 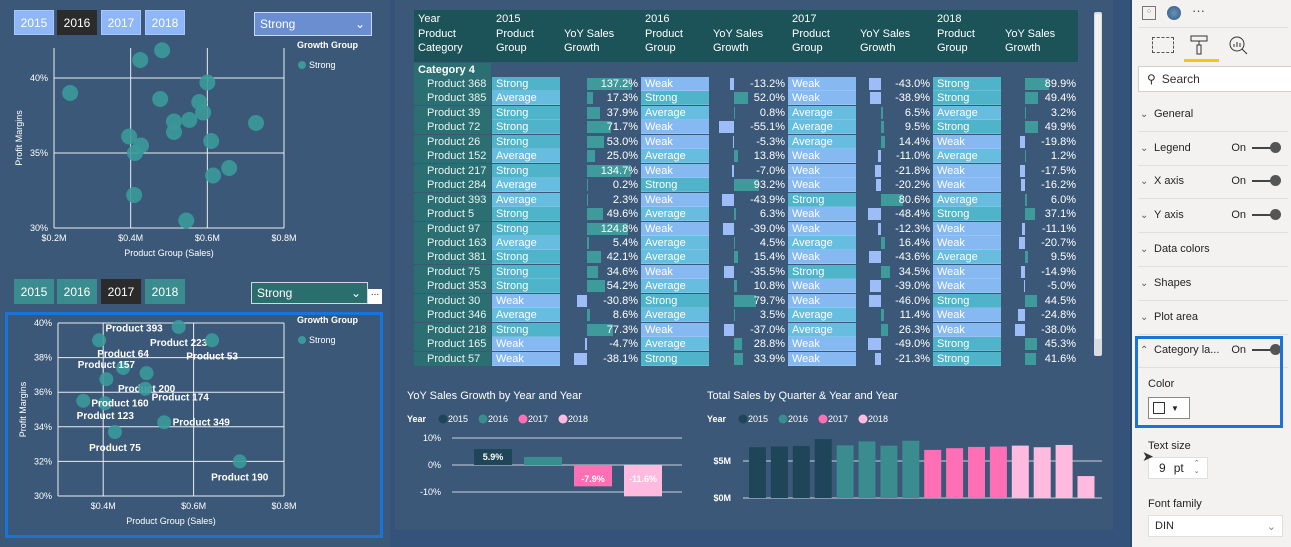 What do you see at coordinates (976, 472) in the screenshot?
I see `bar-2017-q3` at bounding box center [976, 472].